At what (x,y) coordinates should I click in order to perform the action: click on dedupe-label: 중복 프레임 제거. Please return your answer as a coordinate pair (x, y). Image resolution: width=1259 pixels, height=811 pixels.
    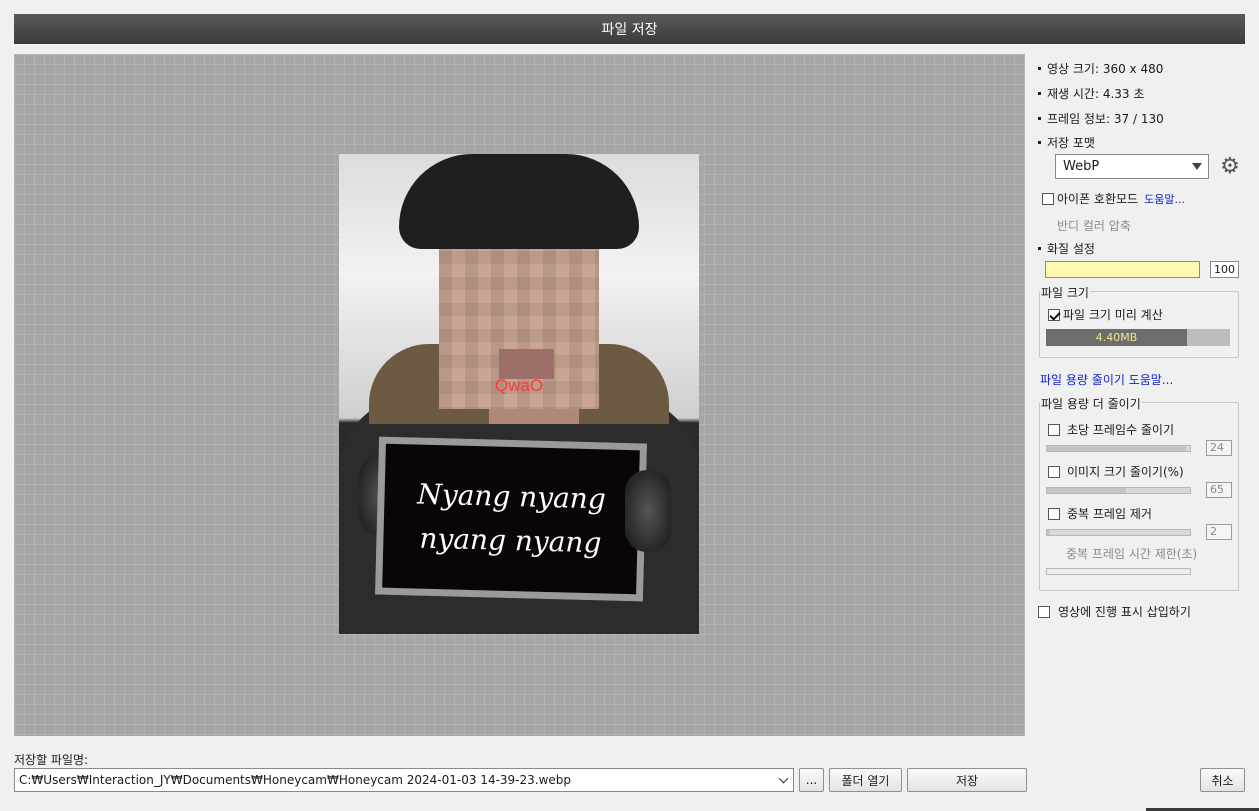
    Looking at the image, I should click on (1109, 514).